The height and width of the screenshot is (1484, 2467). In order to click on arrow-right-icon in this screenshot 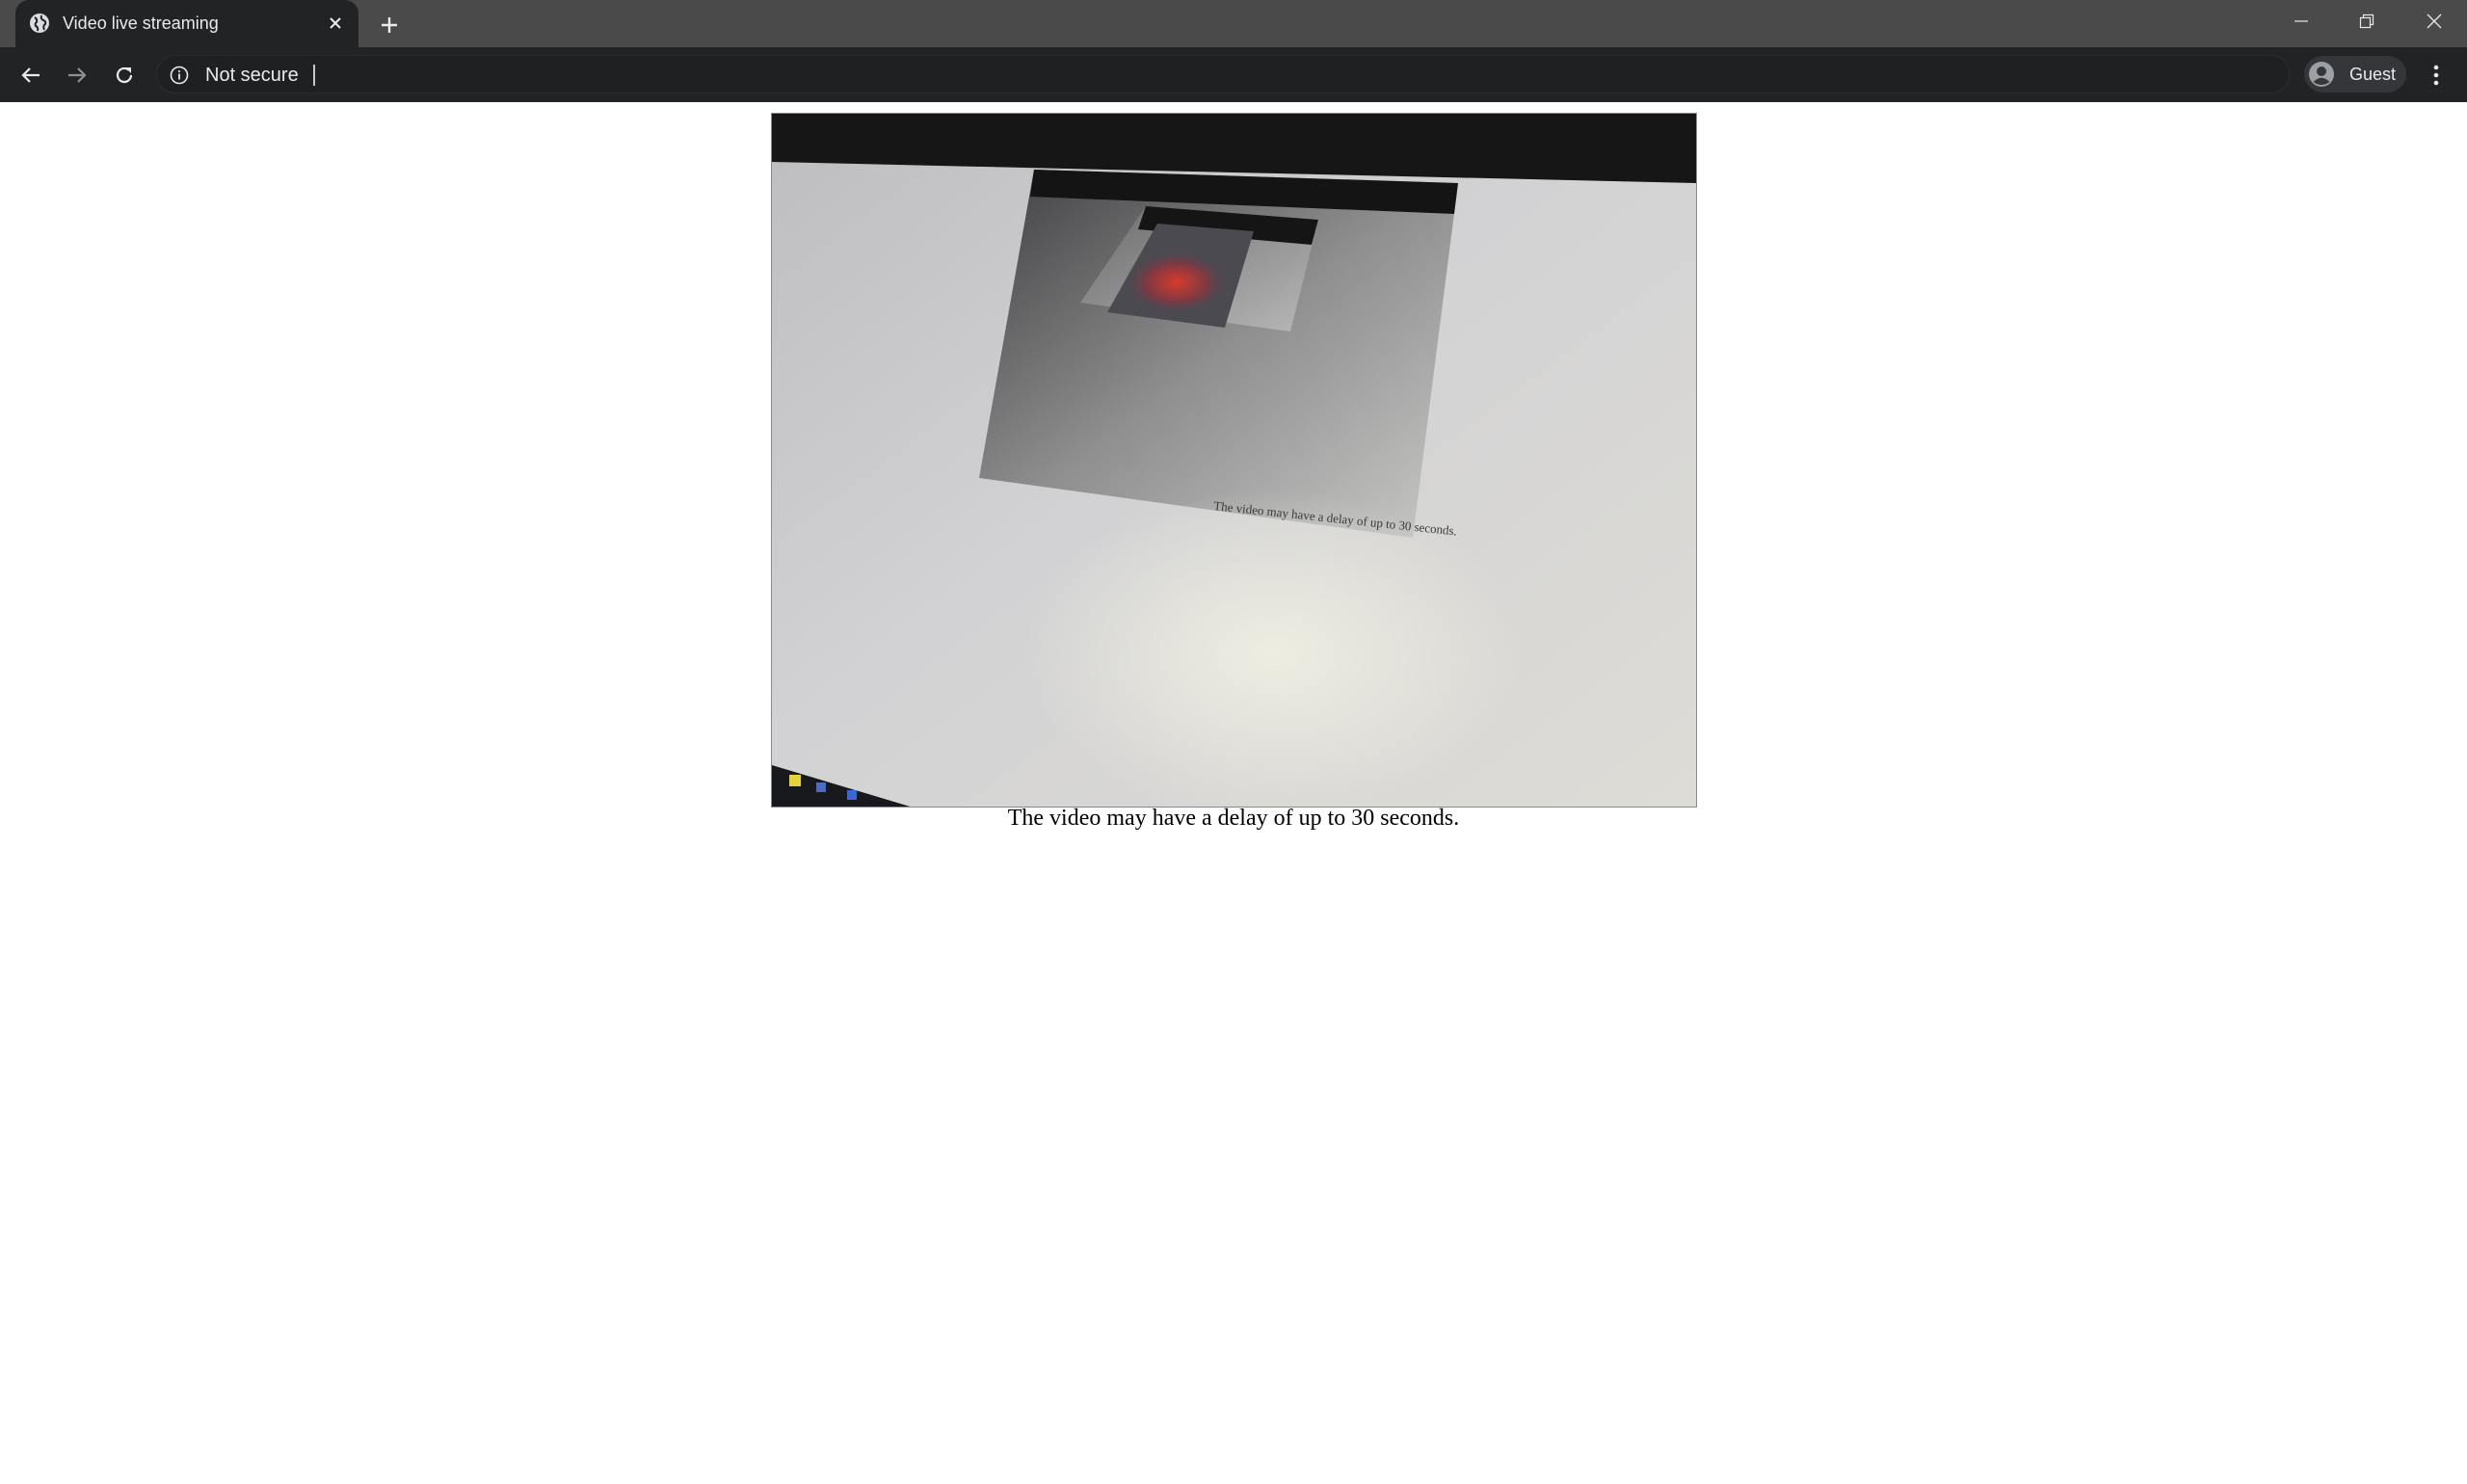, I will do `click(77, 75)`.